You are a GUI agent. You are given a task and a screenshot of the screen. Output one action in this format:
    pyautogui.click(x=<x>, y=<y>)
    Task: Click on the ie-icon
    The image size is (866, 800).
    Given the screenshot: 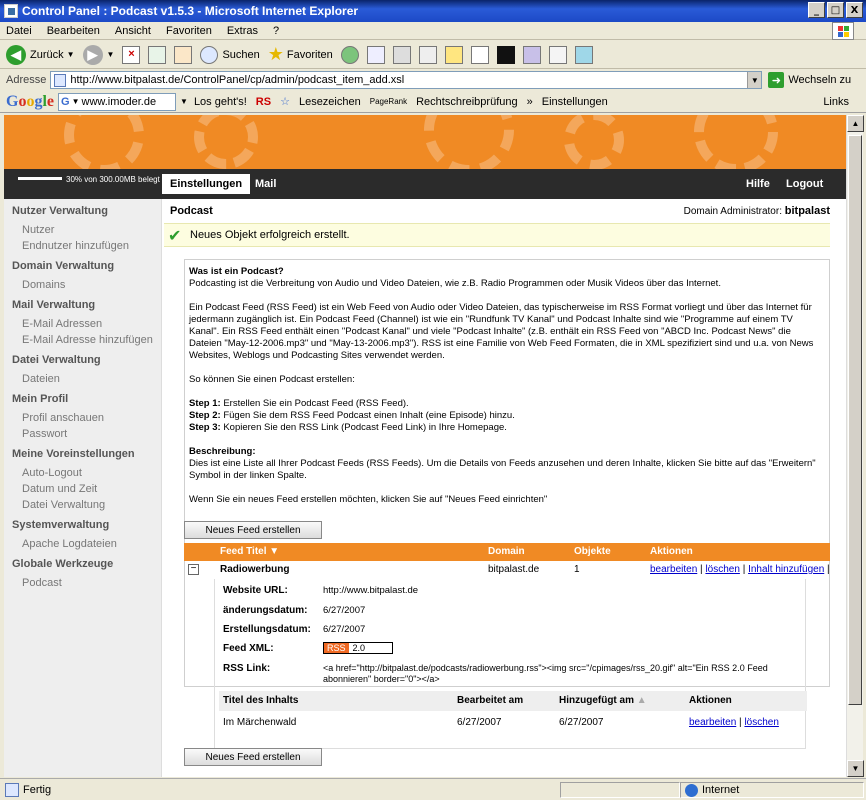 What is the action you would take?
    pyautogui.click(x=11, y=11)
    